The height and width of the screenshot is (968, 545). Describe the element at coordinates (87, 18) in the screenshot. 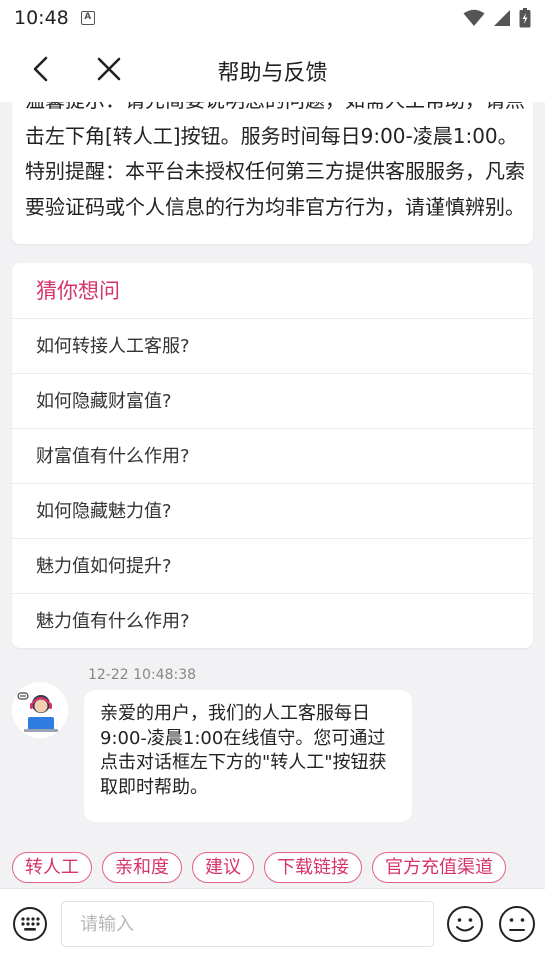

I see `notification-icon: A` at that location.